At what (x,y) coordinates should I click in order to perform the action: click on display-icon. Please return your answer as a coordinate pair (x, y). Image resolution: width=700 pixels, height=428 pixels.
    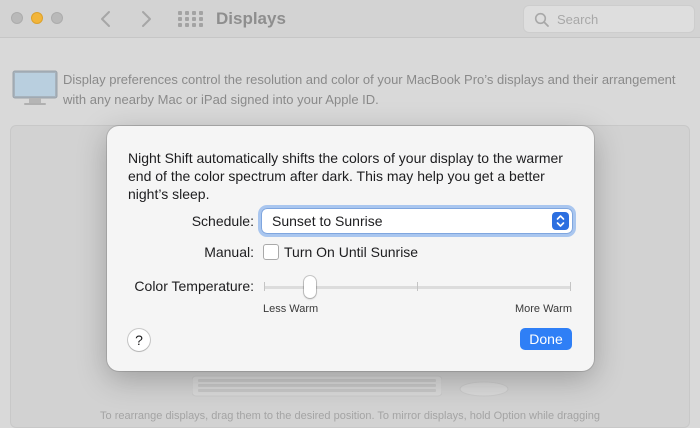
    Looking at the image, I should click on (35, 87).